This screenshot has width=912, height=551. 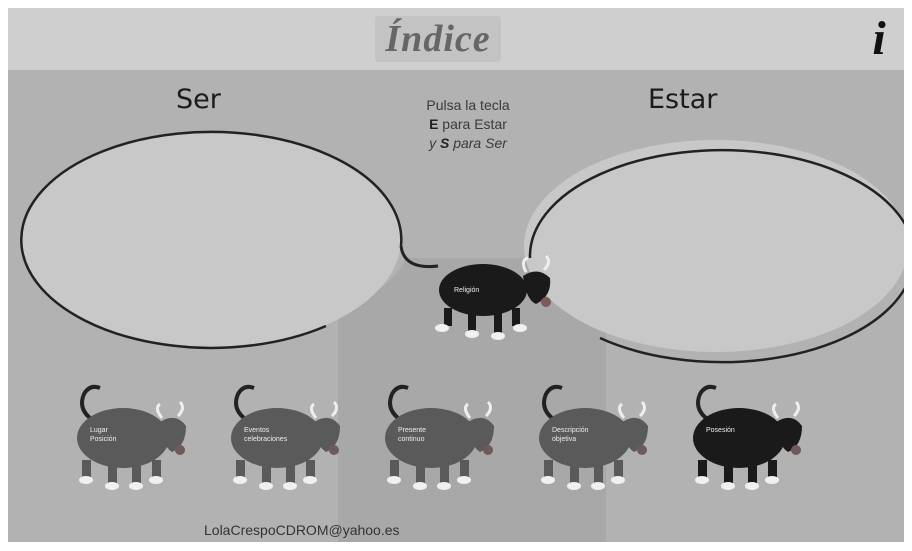 I want to click on ser-bin-title: Ser, so click(x=198, y=99).